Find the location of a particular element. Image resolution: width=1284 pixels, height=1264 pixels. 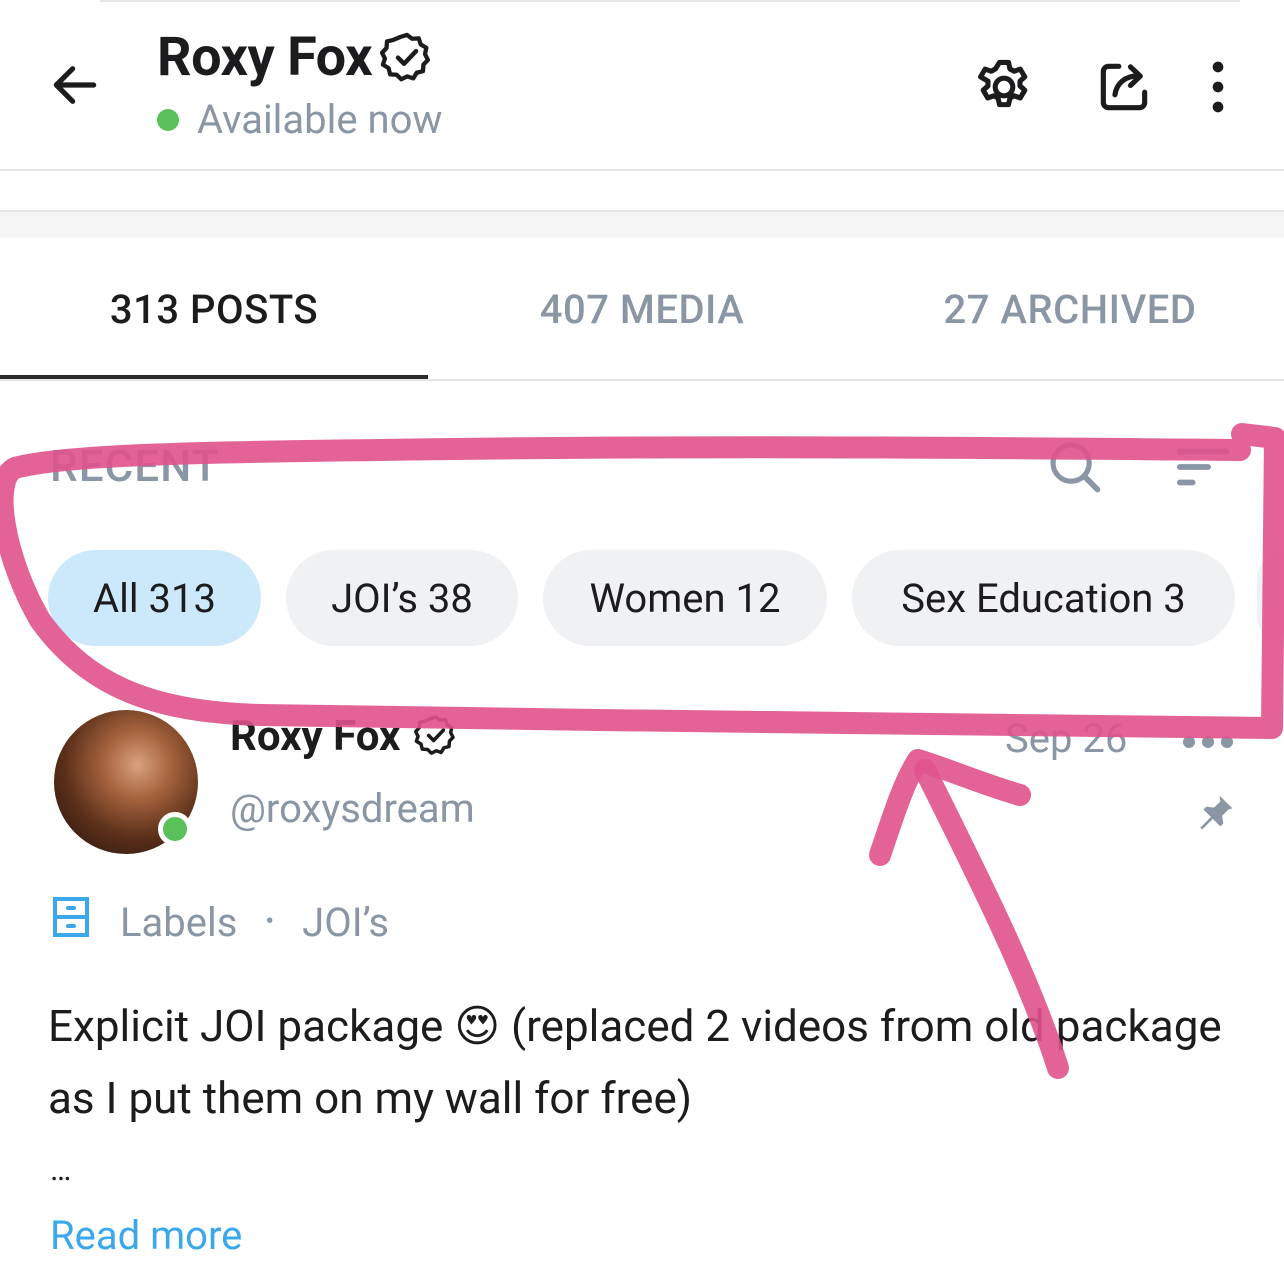

post-options-button is located at coordinates (1208, 742).